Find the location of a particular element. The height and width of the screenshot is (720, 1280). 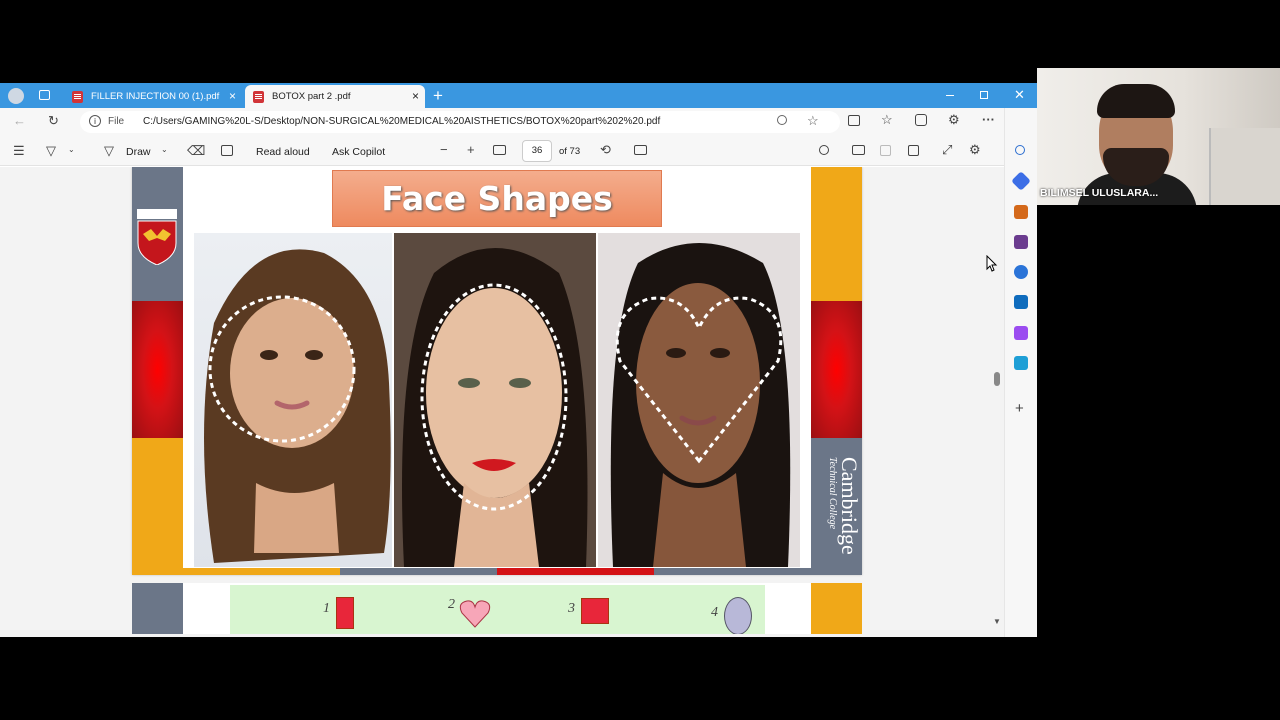

close-window-icon: ✕ is located at coordinates (1019, 95).